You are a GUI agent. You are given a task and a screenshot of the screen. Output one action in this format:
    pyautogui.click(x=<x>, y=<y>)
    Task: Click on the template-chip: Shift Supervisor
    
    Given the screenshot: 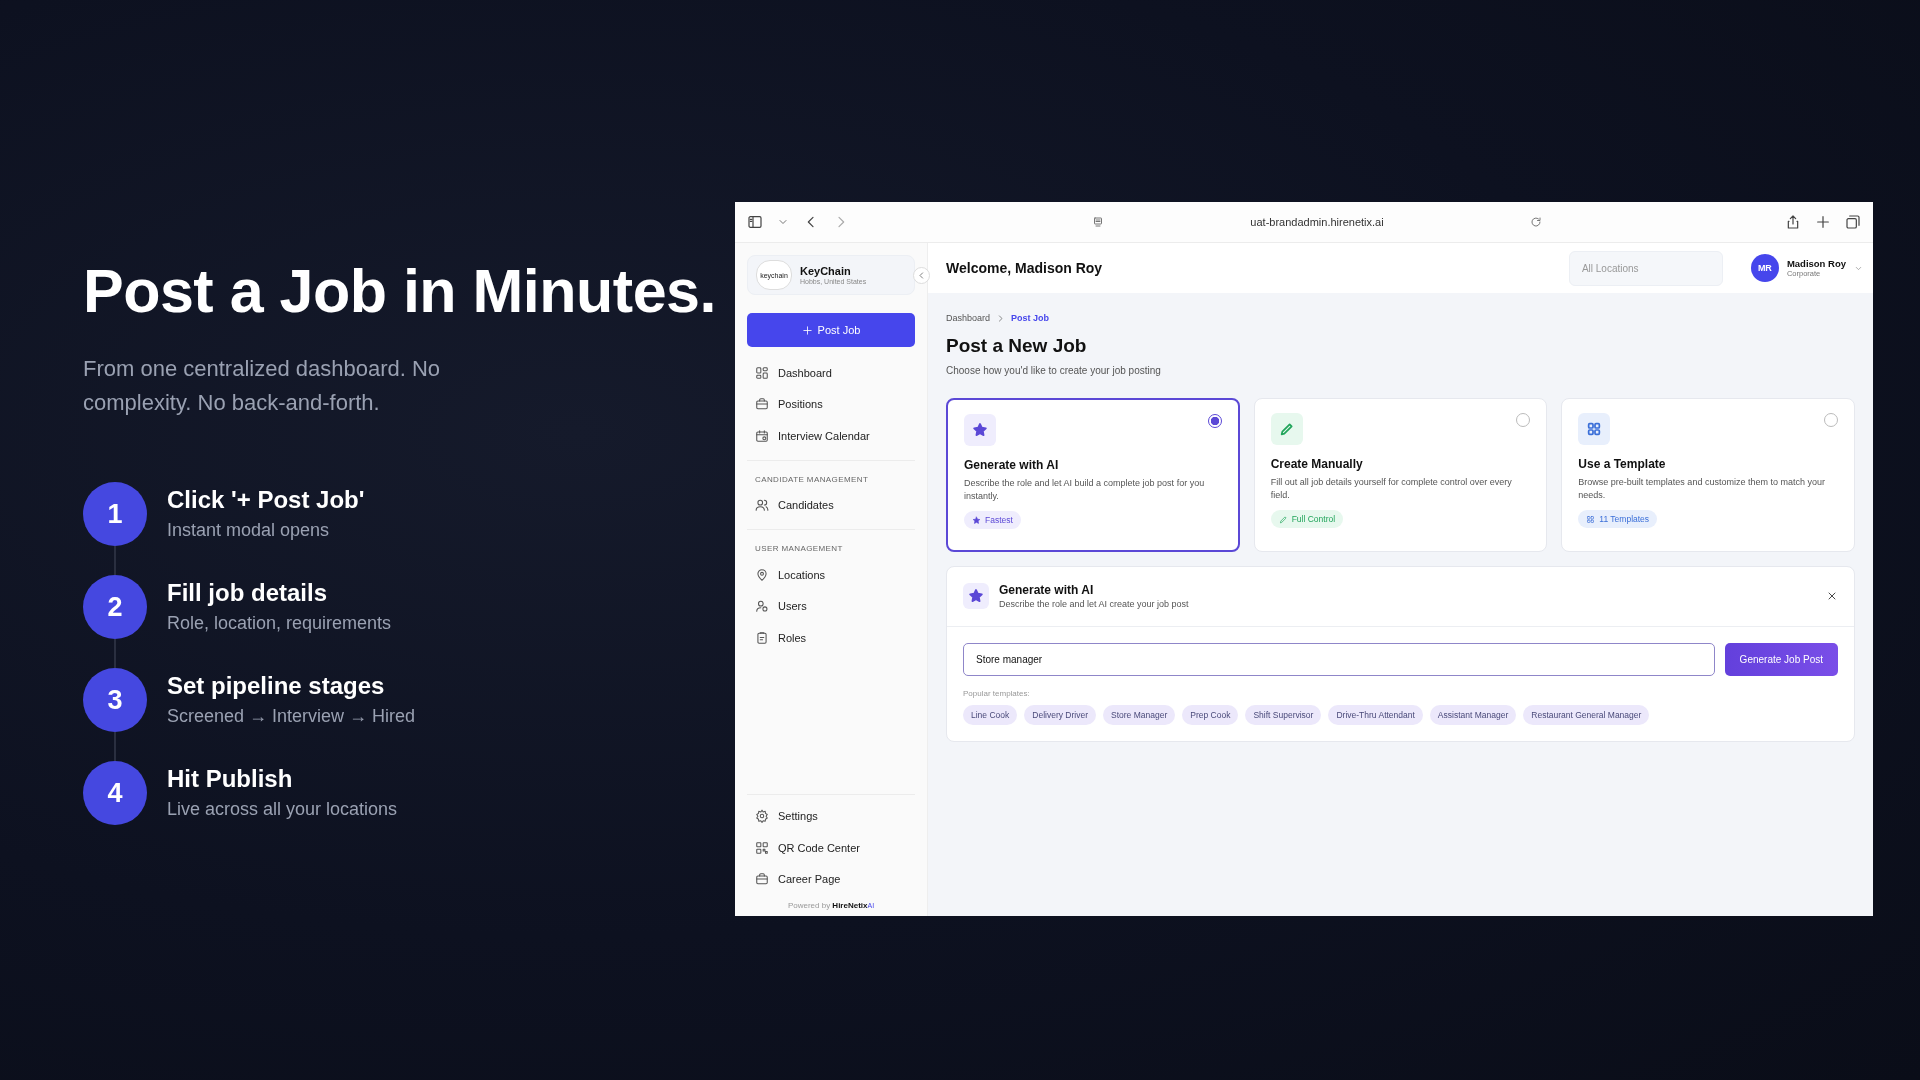 What is the action you would take?
    pyautogui.click(x=1283, y=715)
    